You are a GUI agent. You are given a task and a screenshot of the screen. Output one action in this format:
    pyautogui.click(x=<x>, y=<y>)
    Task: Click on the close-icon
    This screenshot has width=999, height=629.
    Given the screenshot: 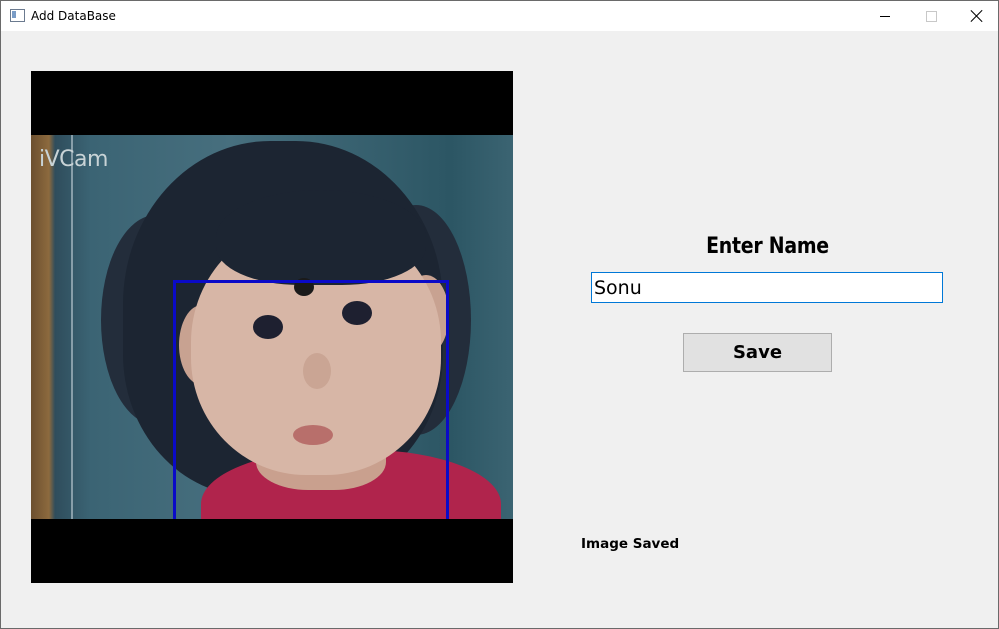 What is the action you would take?
    pyautogui.click(x=977, y=16)
    